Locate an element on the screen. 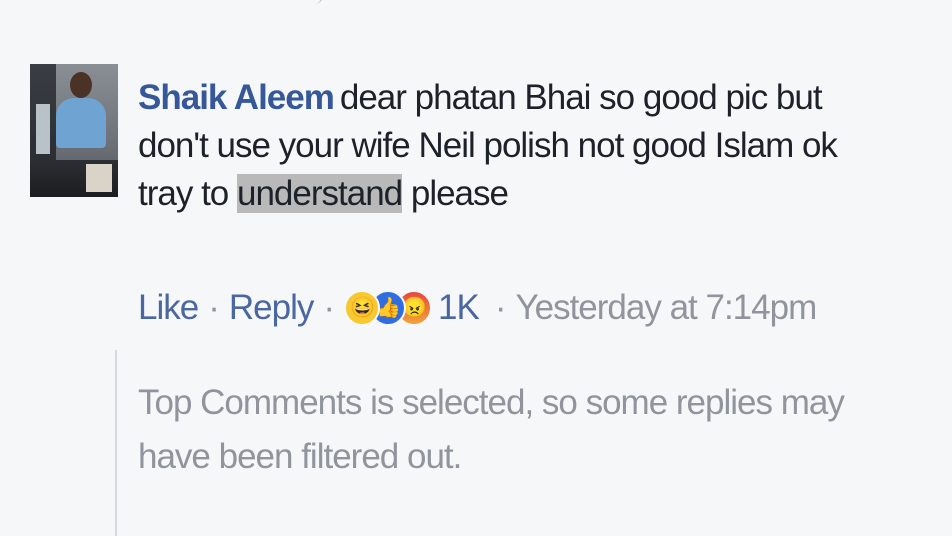 The image size is (952, 536). comment-timestamp: Yesterday at 7:14pm is located at coordinates (666, 308).